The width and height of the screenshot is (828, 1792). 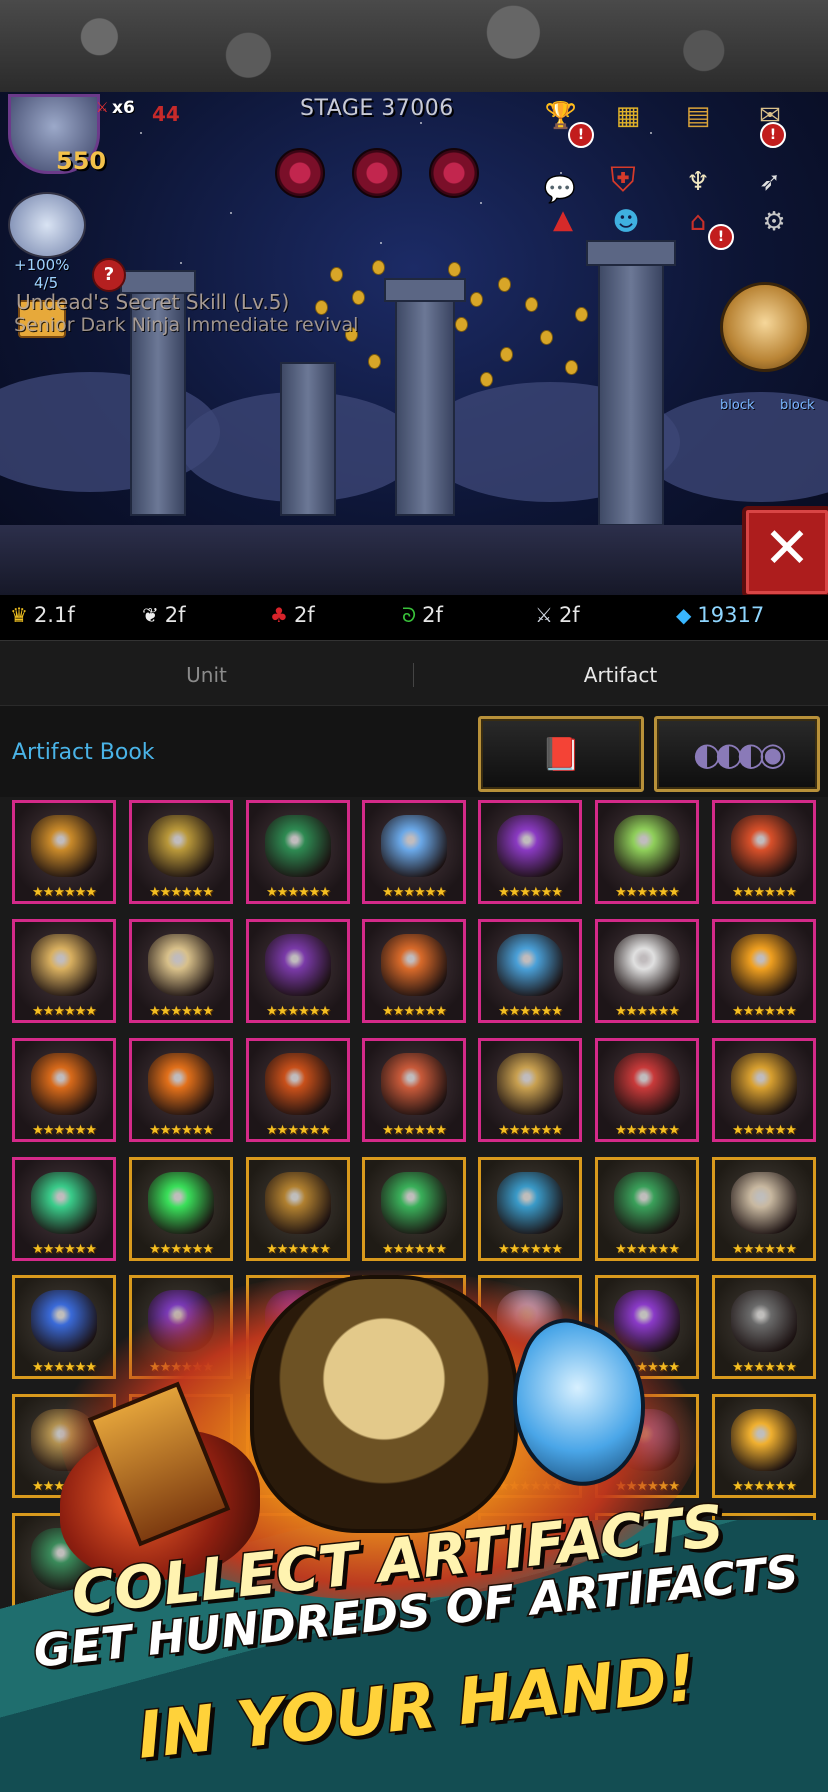 I want to click on hero-level: 550, so click(x=81, y=161).